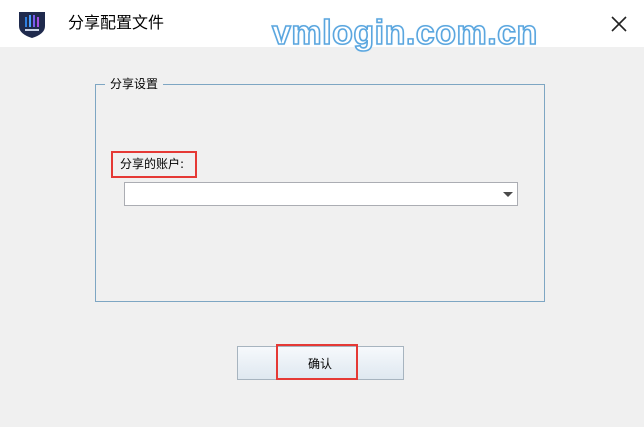 This screenshot has height=427, width=644. I want to click on account-label: 分享的账户:, so click(152, 164).